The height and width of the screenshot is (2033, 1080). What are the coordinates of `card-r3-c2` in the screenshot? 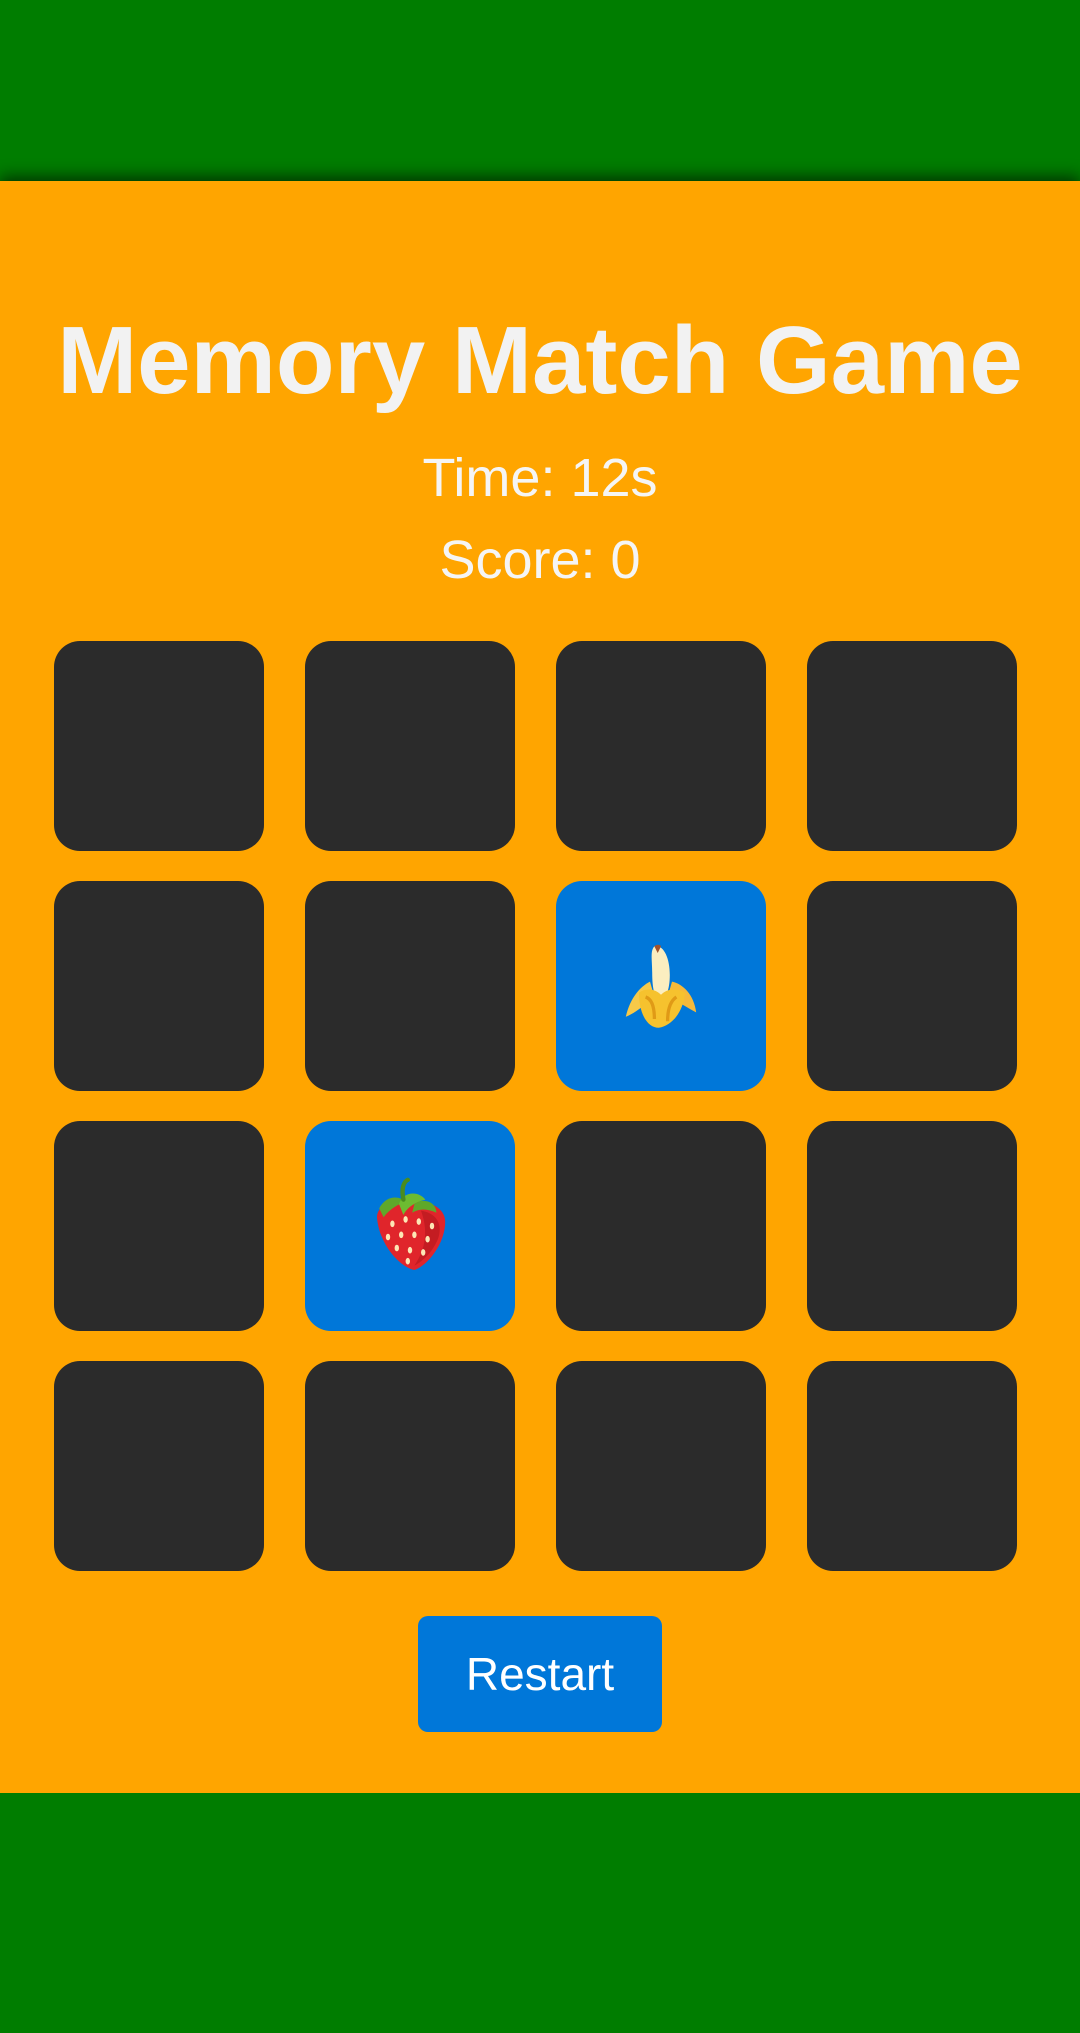 It's located at (410, 1226).